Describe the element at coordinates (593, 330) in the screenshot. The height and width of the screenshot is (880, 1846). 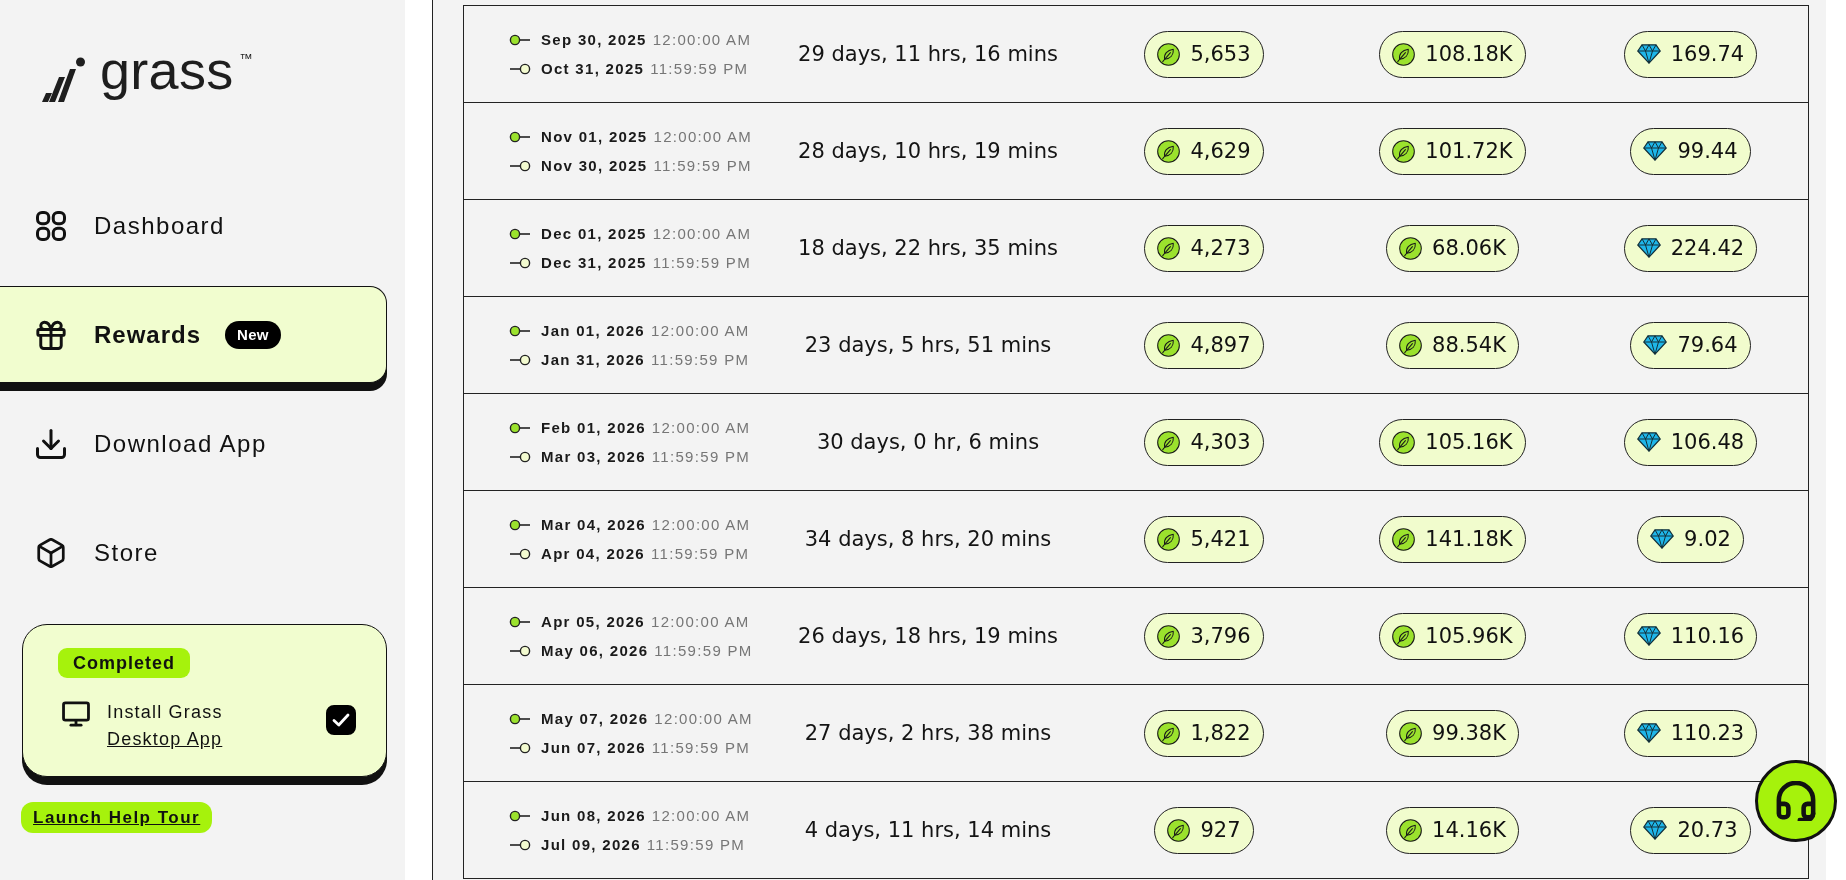
I see `date-text: Jan 01, 2026` at that location.